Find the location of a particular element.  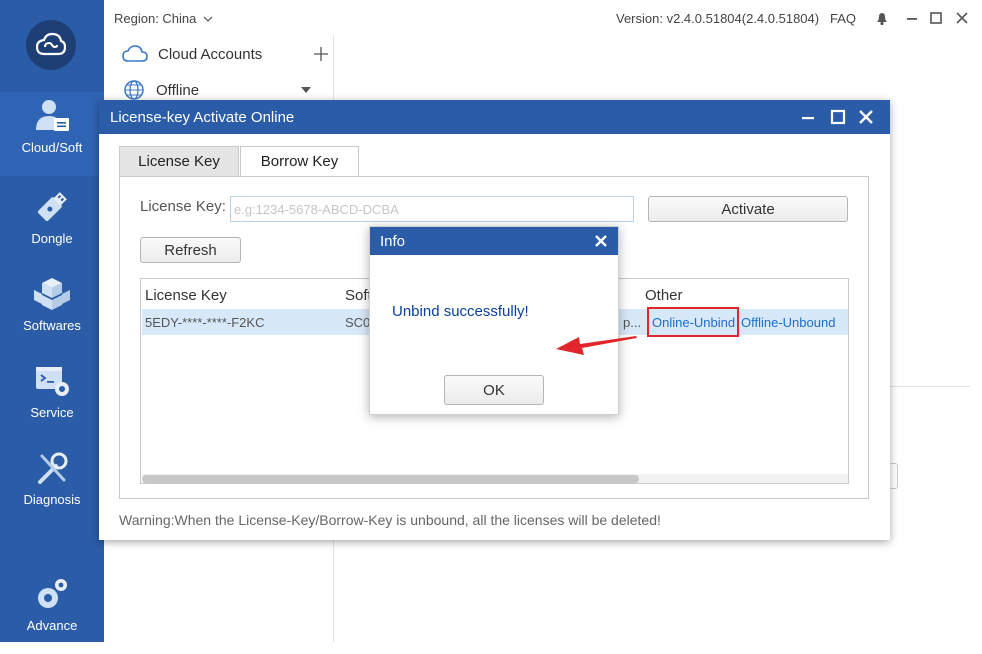

column-header-license-key: License Key is located at coordinates (186, 295).